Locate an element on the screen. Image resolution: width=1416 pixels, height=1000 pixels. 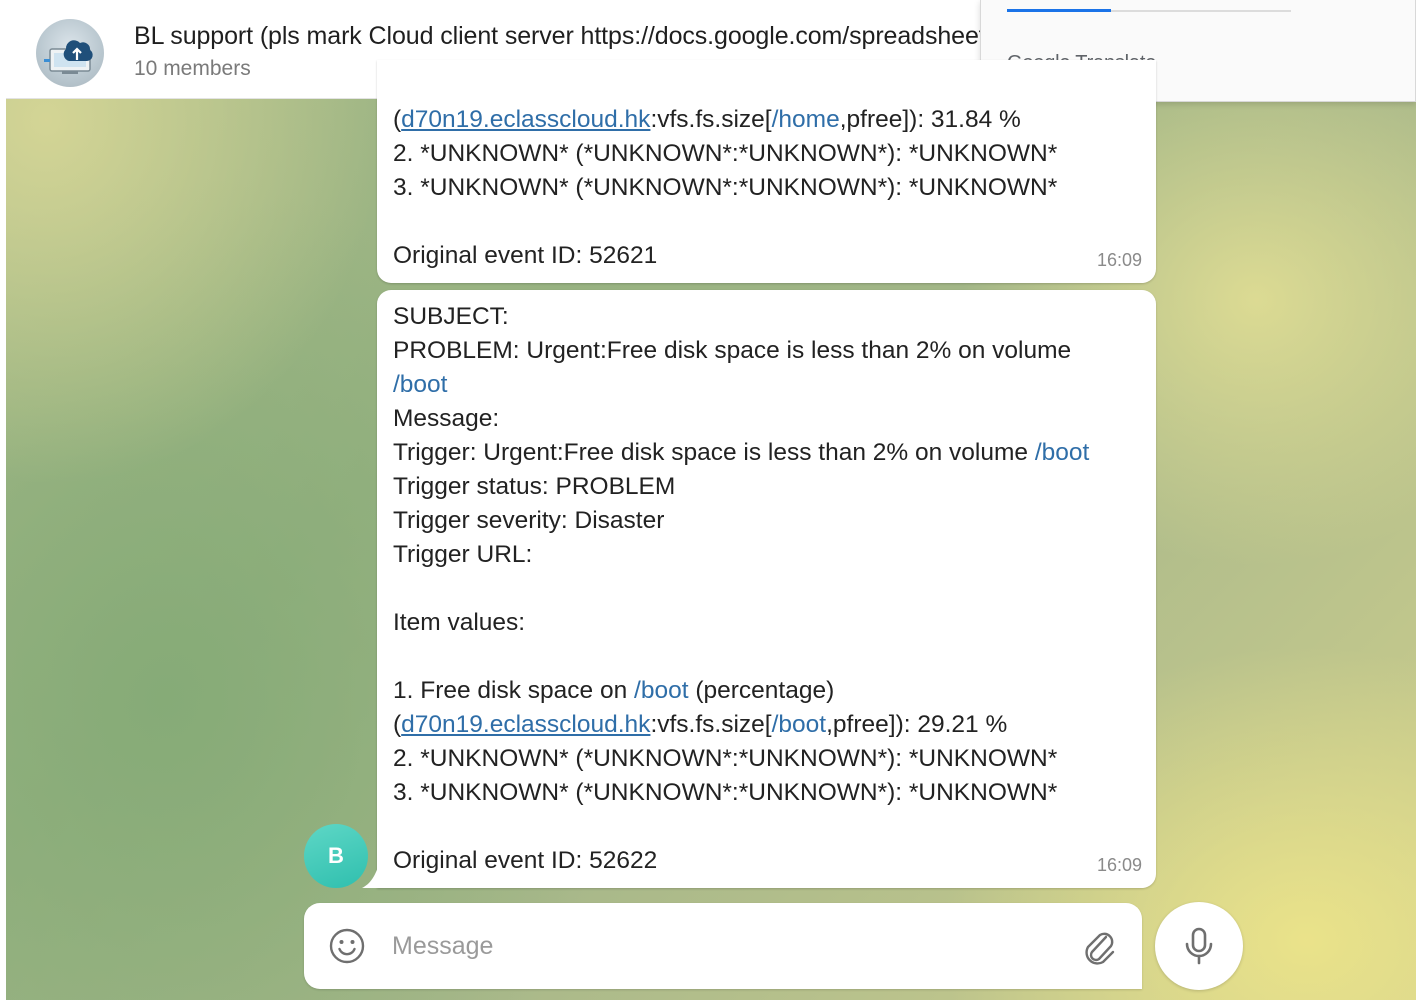
paperclip-icon is located at coordinates (1100, 948).